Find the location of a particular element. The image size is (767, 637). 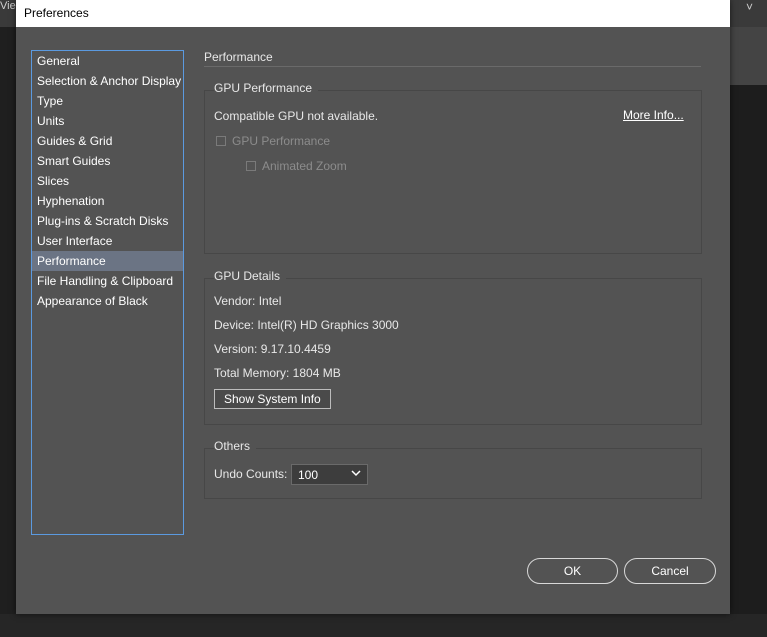

section-divider is located at coordinates (452, 66).